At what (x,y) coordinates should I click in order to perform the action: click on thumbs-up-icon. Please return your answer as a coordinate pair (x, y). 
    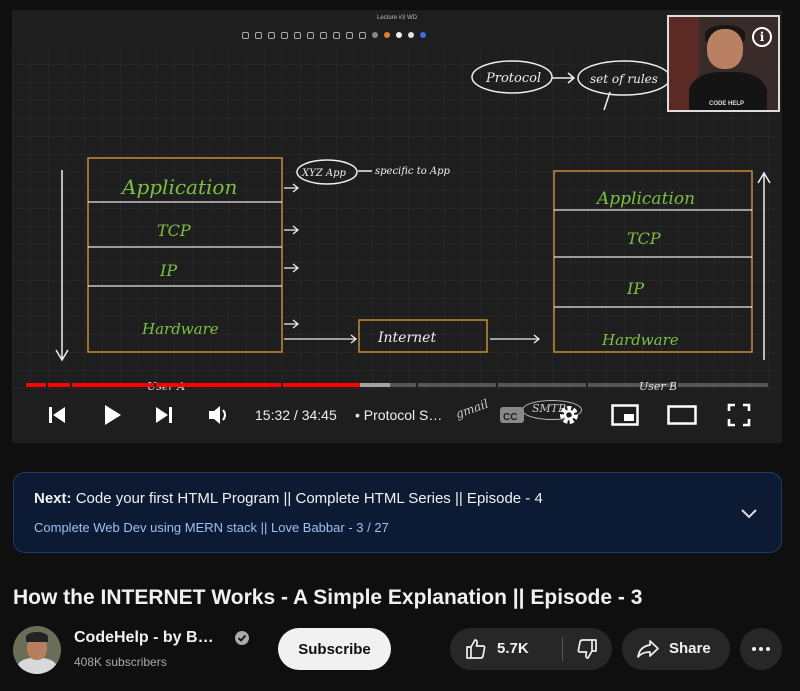
    Looking at the image, I should click on (476, 649).